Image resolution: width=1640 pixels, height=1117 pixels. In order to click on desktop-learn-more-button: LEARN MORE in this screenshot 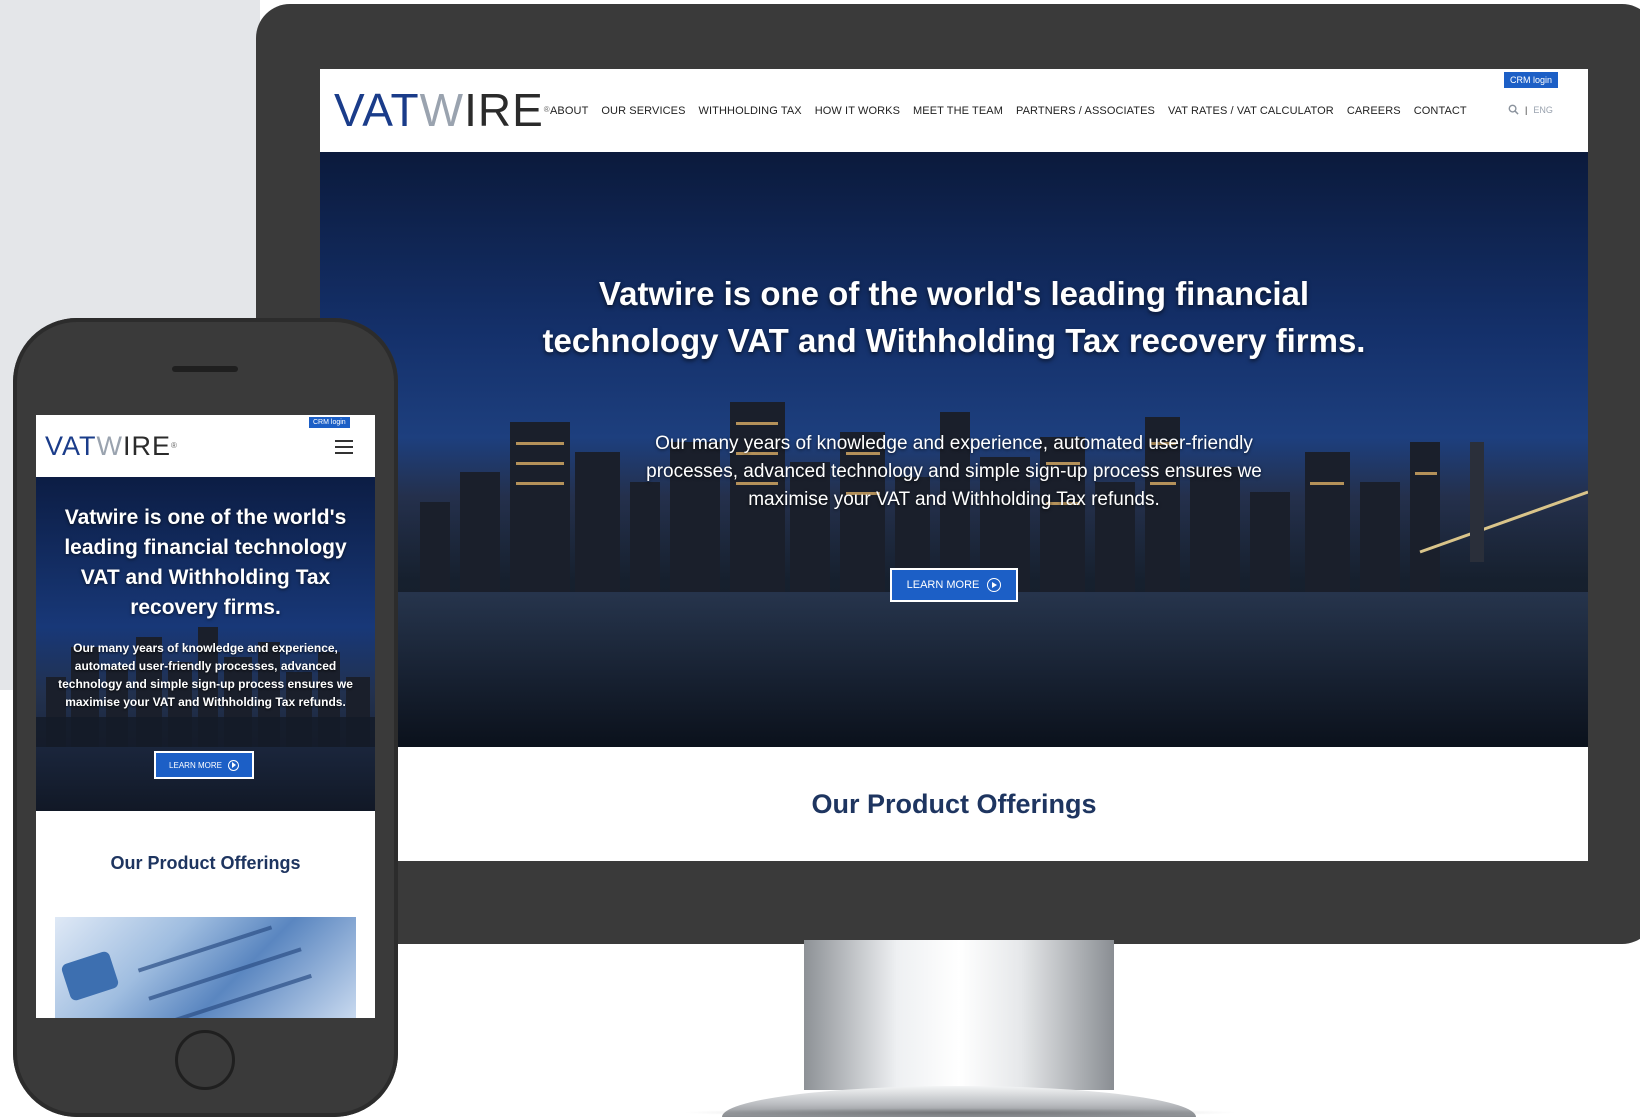, I will do `click(954, 585)`.